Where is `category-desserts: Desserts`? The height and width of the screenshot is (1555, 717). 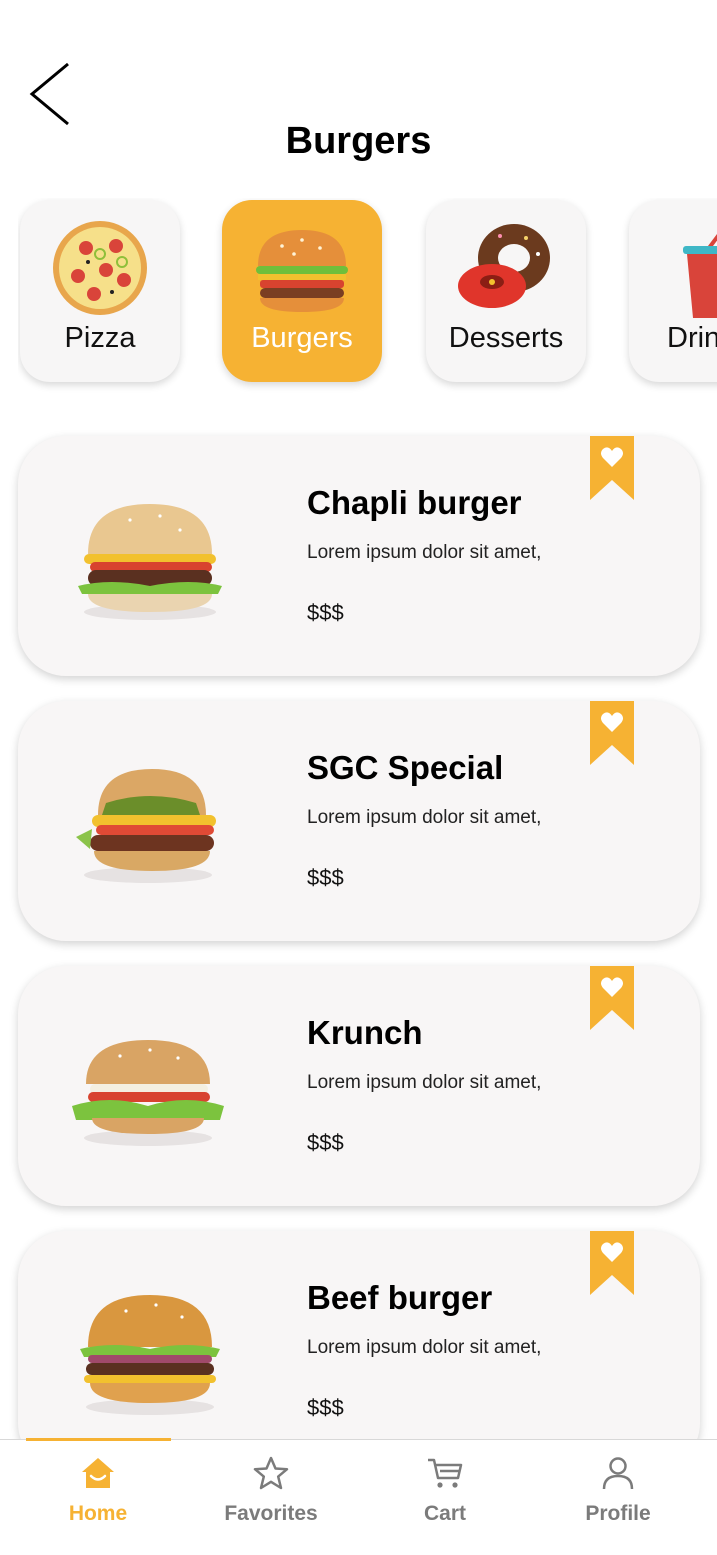
category-desserts: Desserts is located at coordinates (506, 291).